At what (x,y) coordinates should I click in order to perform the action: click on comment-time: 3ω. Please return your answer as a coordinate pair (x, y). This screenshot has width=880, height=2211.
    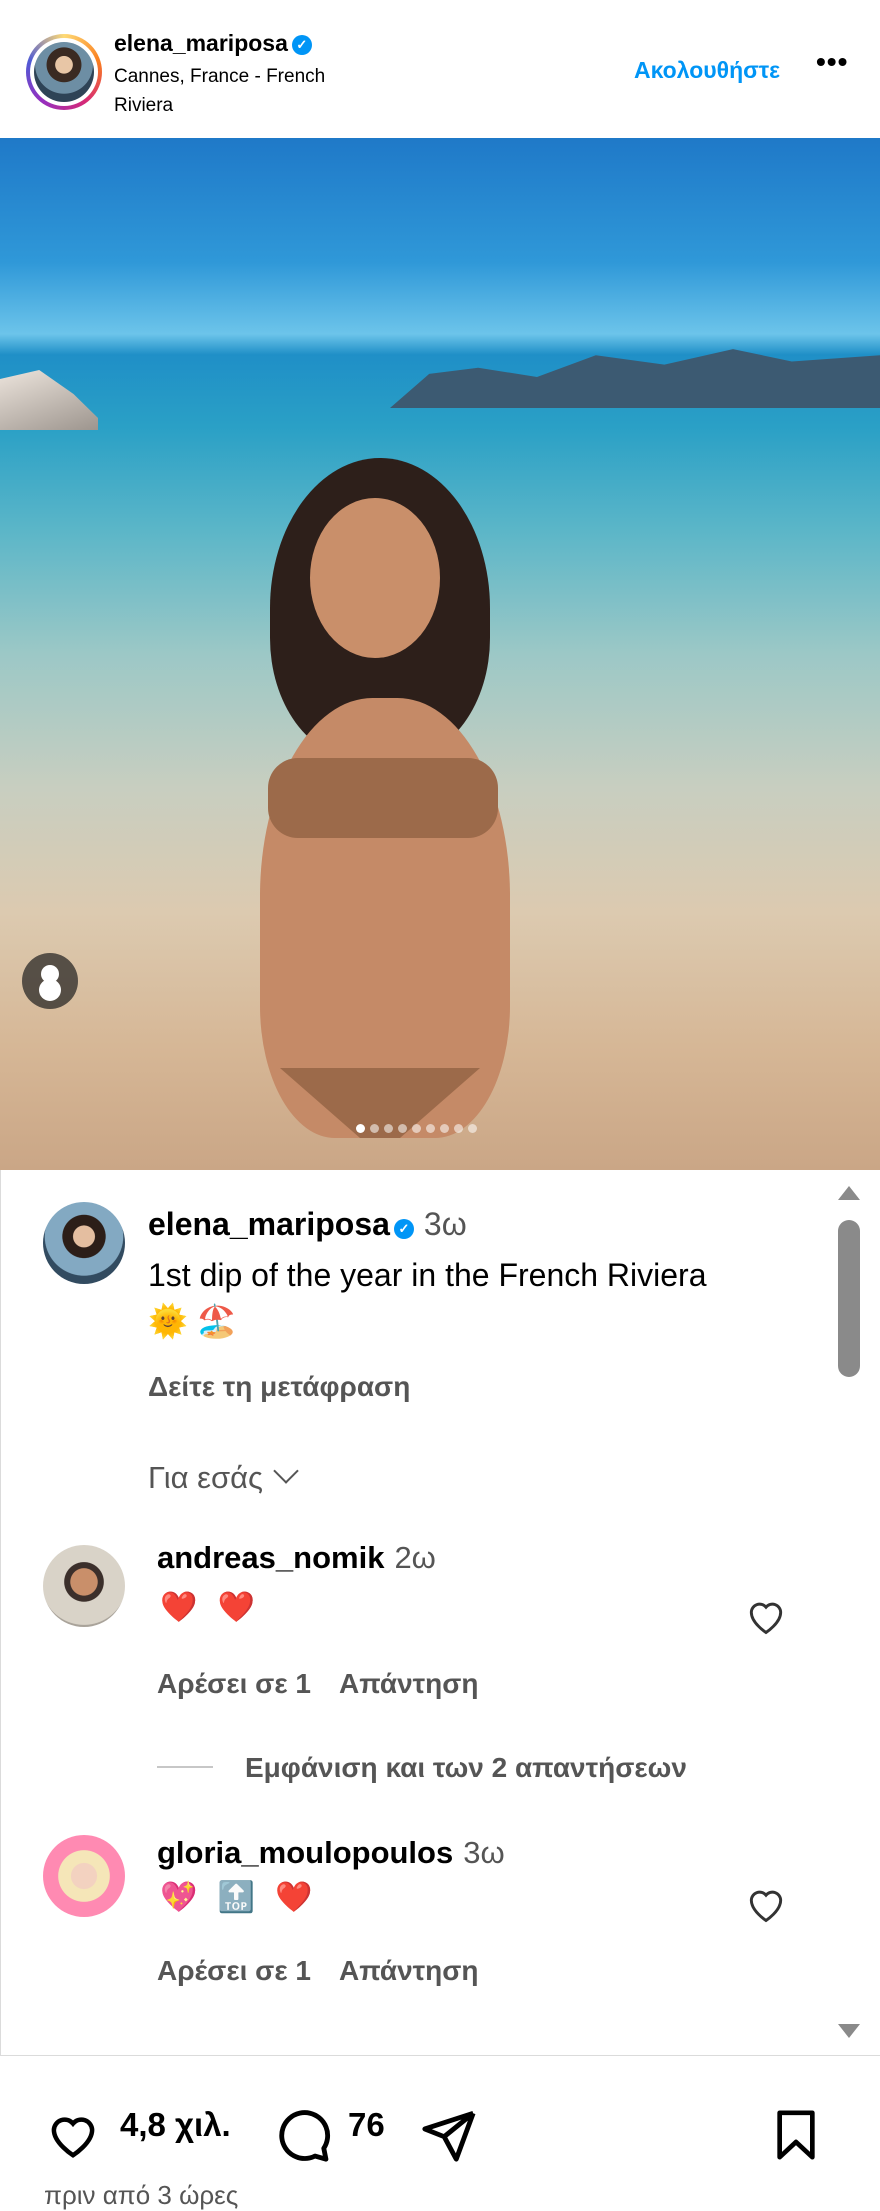
    Looking at the image, I should click on (484, 1852).